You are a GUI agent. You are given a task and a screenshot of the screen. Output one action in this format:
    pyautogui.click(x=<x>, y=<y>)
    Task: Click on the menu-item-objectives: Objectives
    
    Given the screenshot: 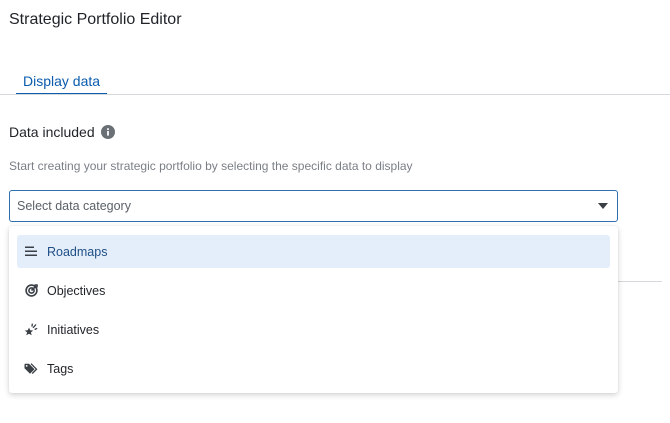 What is the action you would take?
    pyautogui.click(x=313, y=290)
    